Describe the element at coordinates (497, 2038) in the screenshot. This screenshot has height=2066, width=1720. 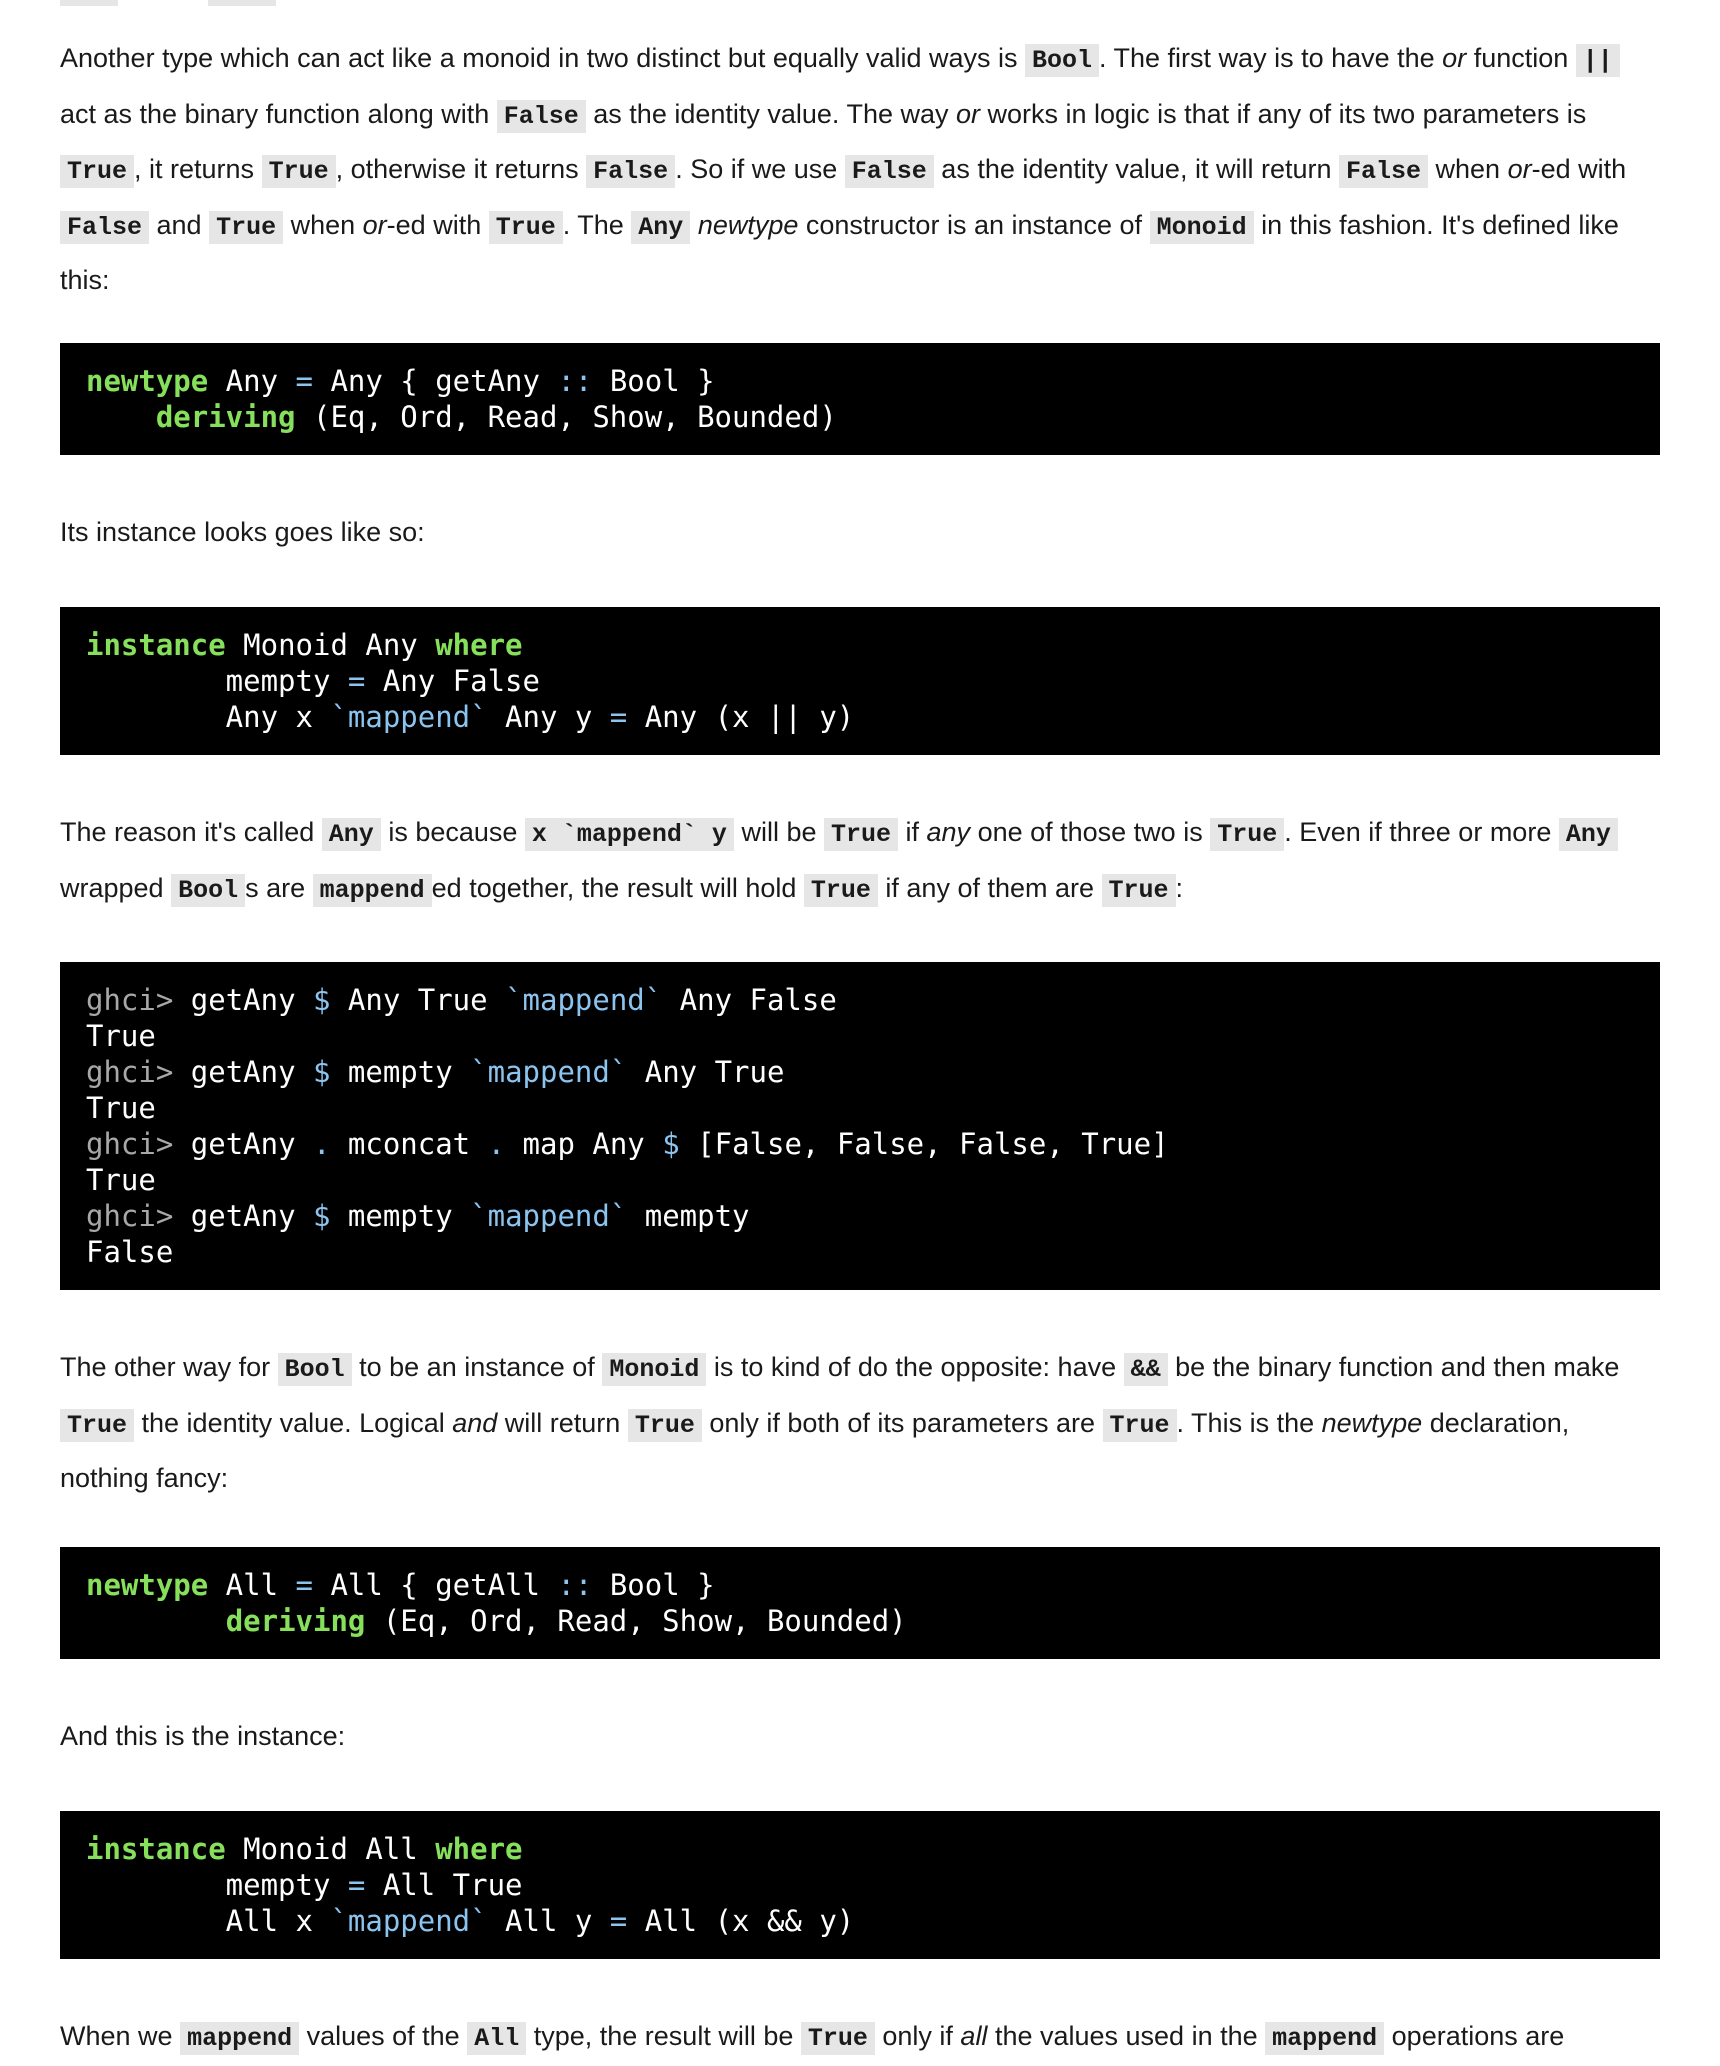
I see `inline-code: All` at that location.